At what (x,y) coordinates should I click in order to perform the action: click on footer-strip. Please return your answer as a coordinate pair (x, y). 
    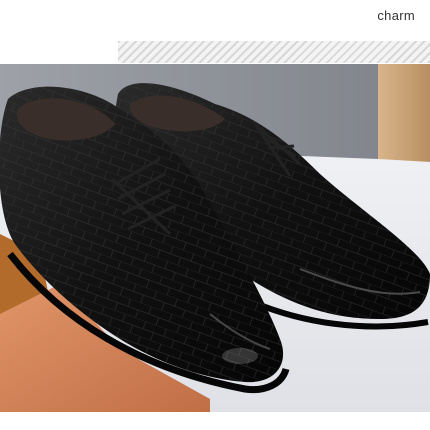
    Looking at the image, I should click on (215, 421).